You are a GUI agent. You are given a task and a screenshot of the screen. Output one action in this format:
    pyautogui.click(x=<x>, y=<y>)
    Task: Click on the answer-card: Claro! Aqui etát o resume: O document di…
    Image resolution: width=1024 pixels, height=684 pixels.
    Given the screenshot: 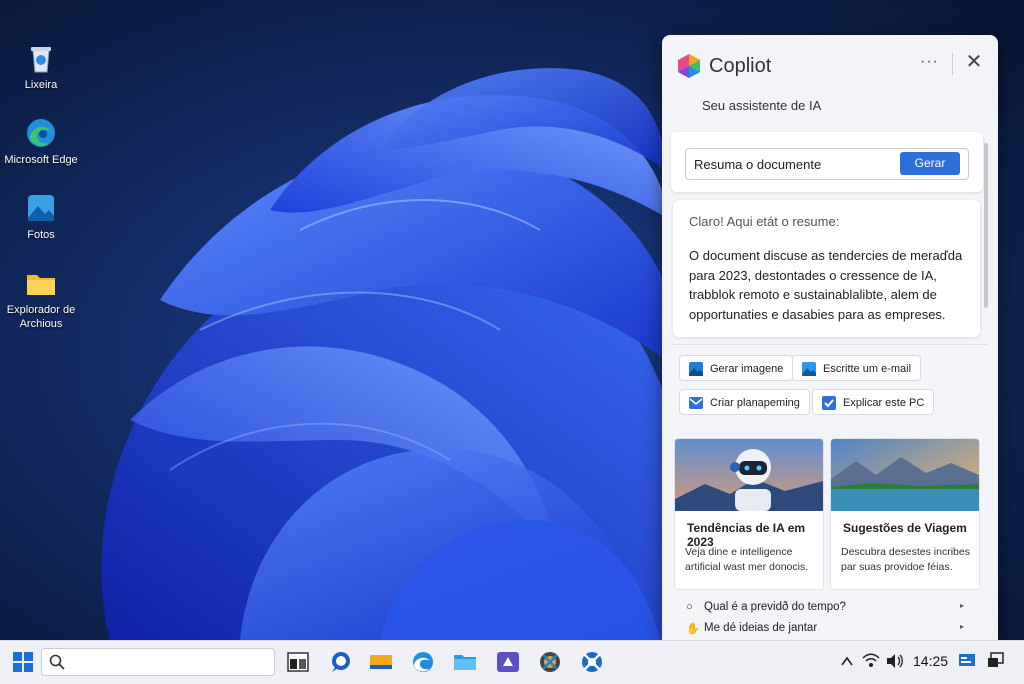 What is the action you would take?
    pyautogui.click(x=826, y=268)
    